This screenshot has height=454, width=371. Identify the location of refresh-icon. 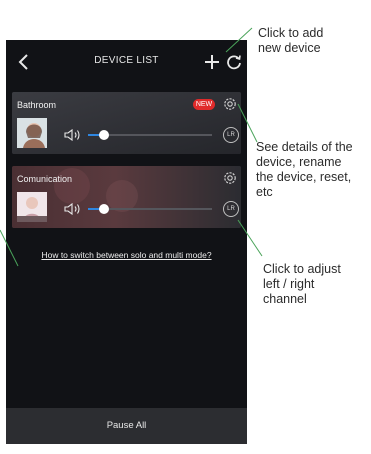
(234, 62).